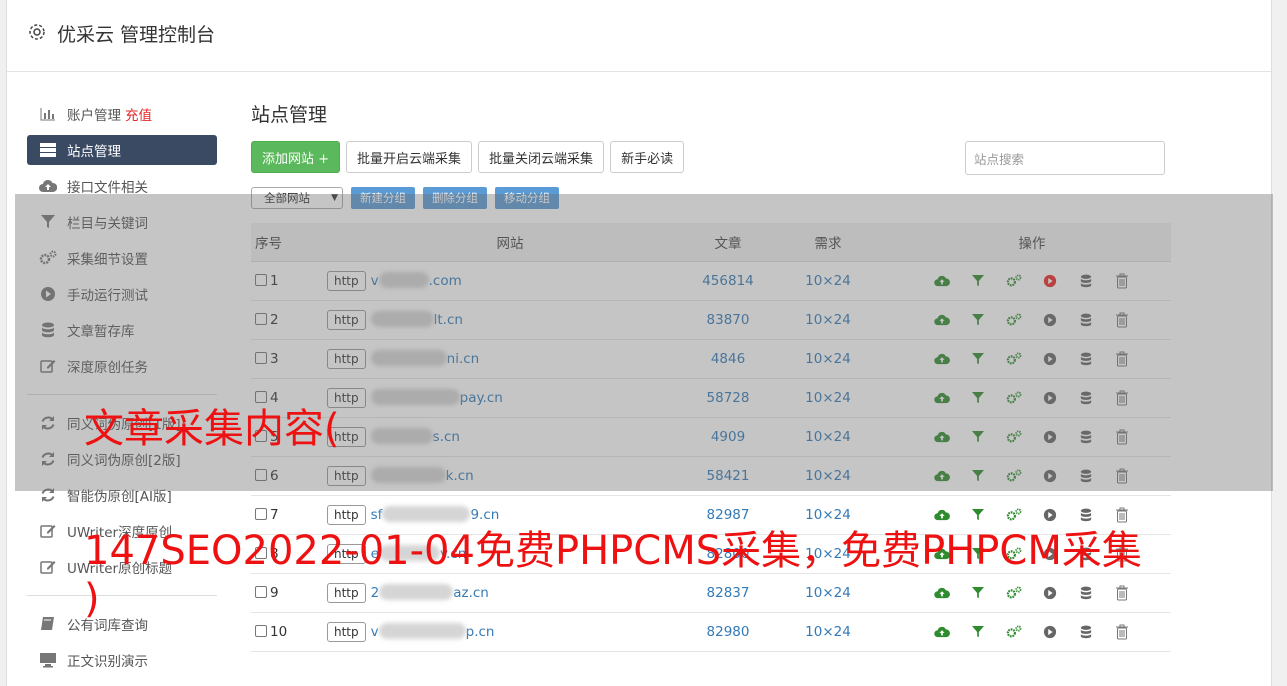 The height and width of the screenshot is (686, 1287). What do you see at coordinates (122, 222) in the screenshot?
I see `sidebar-item-a3: 栏目与关键词` at bounding box center [122, 222].